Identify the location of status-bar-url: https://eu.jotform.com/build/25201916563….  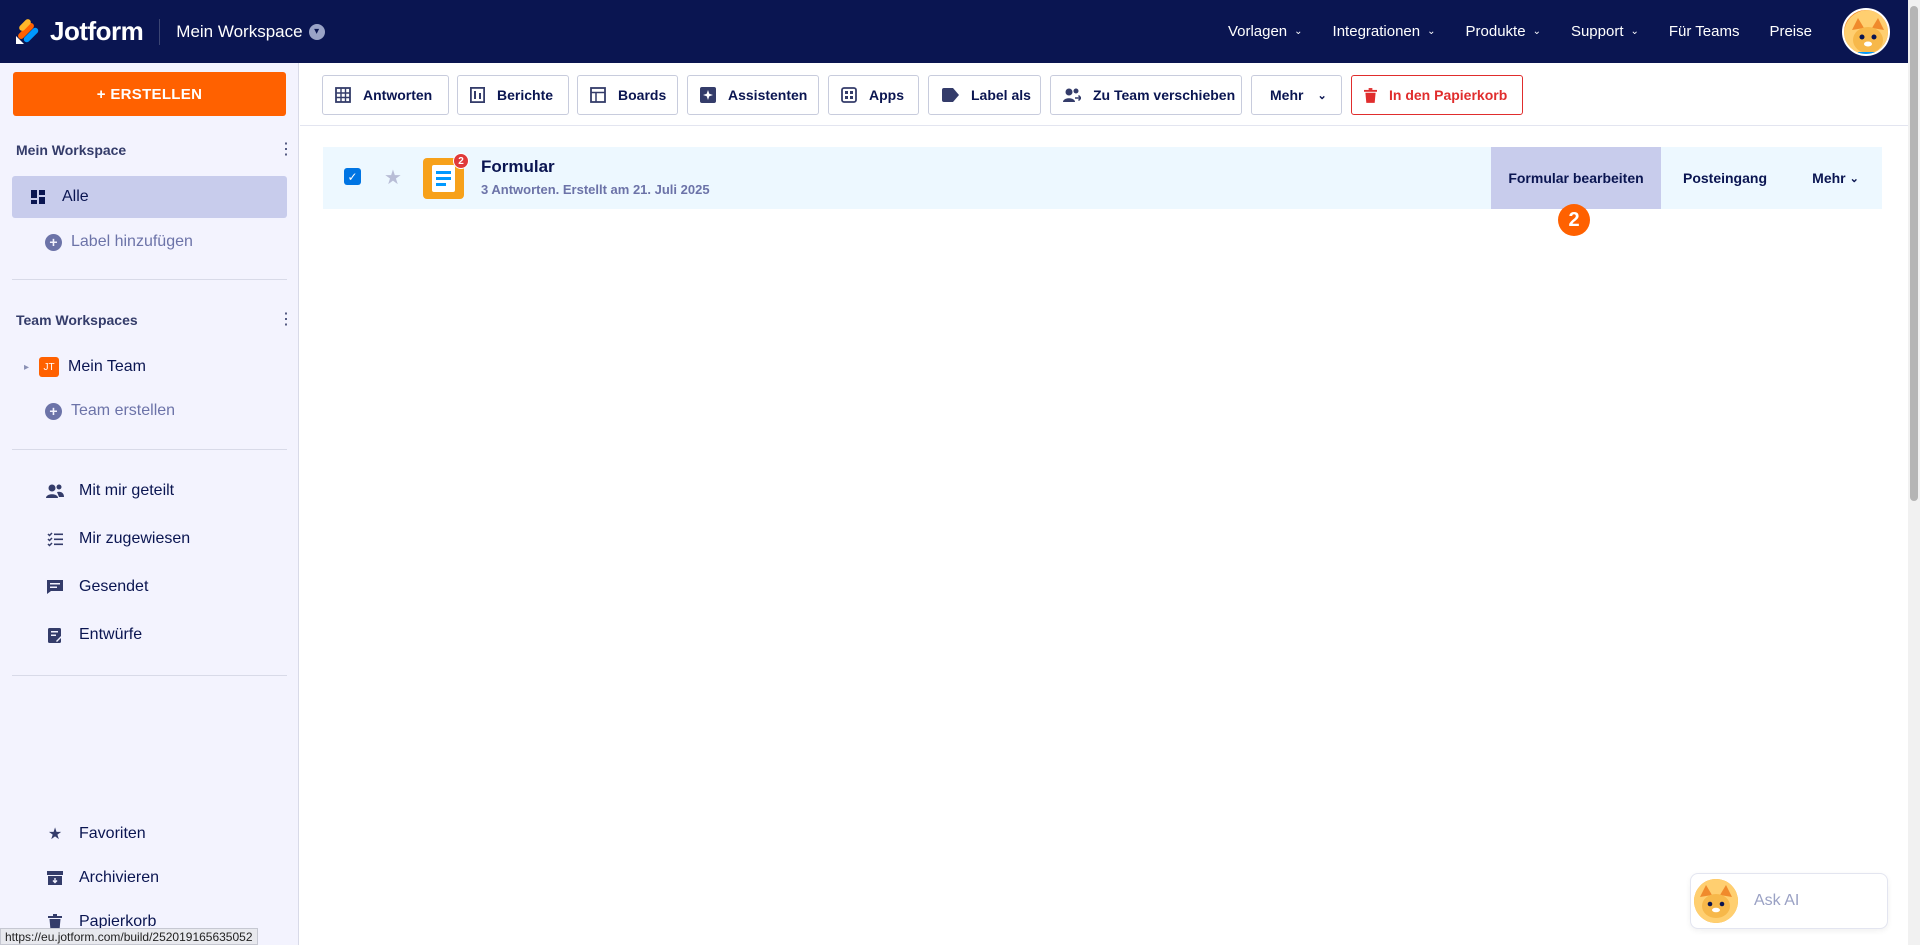
(129, 936).